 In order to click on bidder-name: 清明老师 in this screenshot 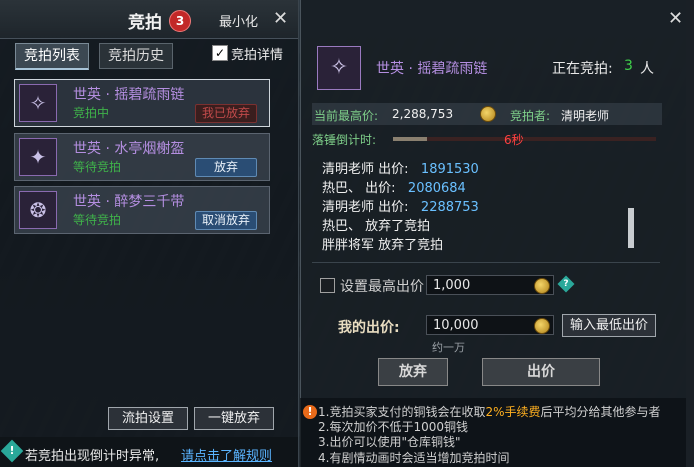, I will do `click(585, 116)`.